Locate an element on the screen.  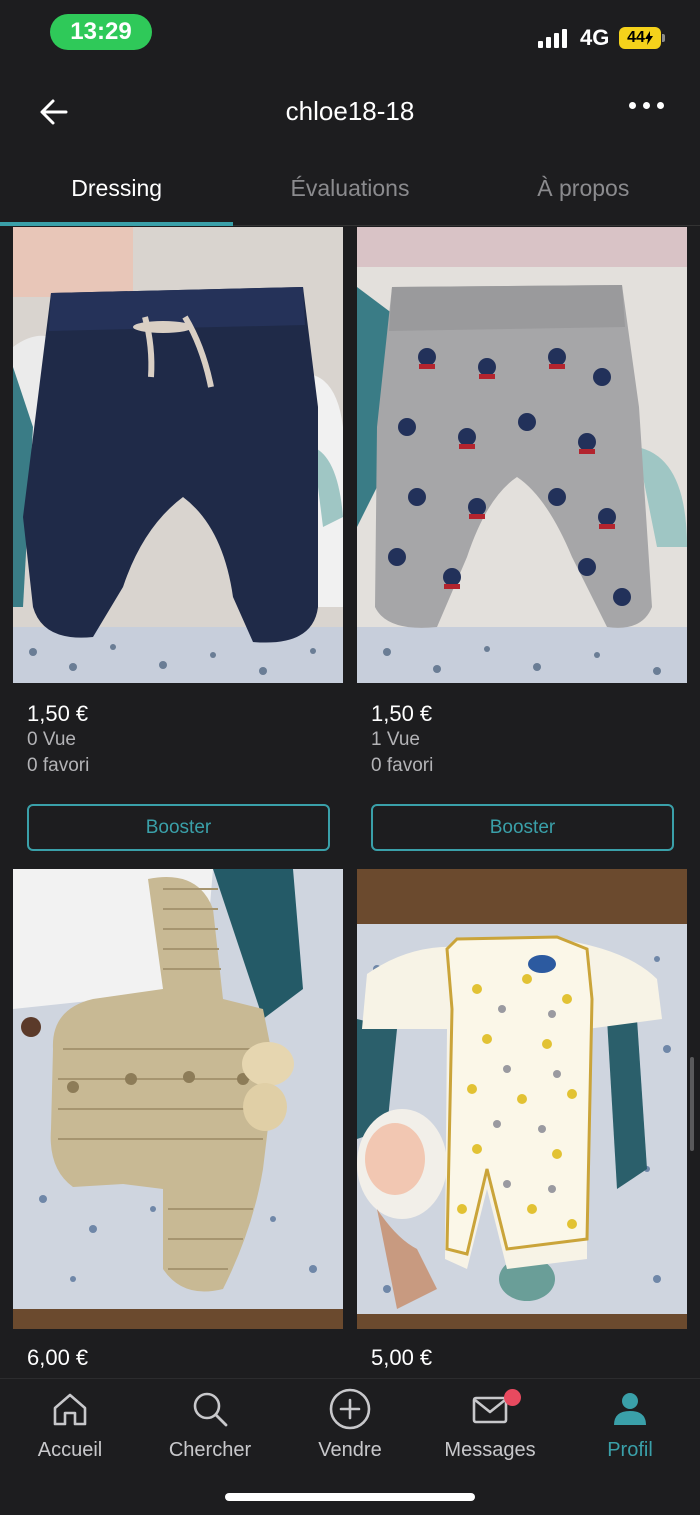
navy-pants-image is located at coordinates (178, 455).